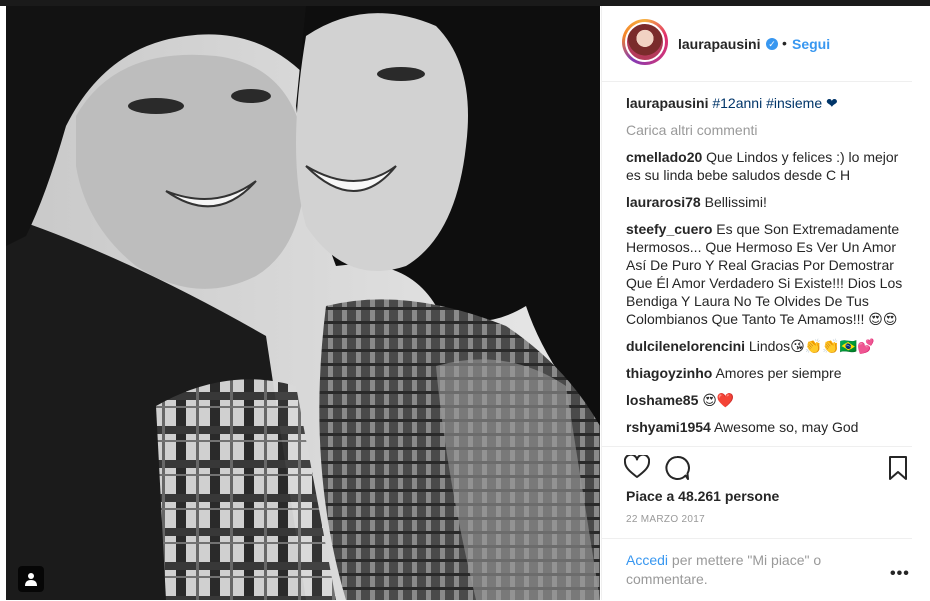 This screenshot has width=930, height=601. What do you see at coordinates (702, 496) in the screenshot?
I see `likes-count: Piace a 48.261 persone` at bounding box center [702, 496].